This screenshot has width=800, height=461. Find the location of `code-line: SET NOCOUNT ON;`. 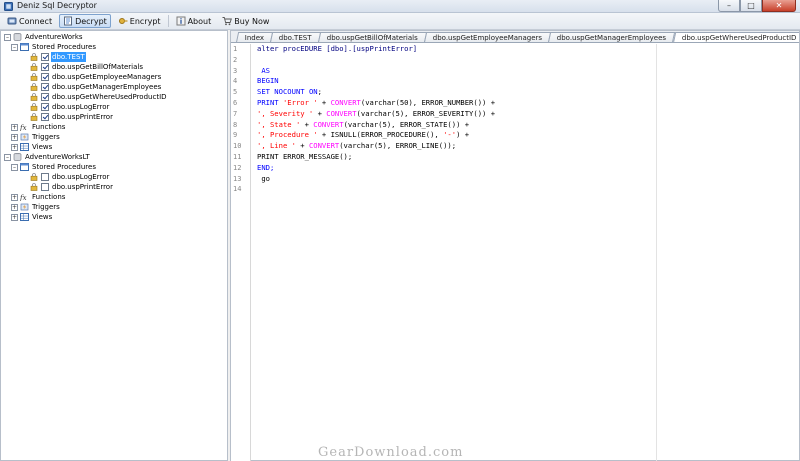

code-line: SET NOCOUNT ON; is located at coordinates (457, 92).